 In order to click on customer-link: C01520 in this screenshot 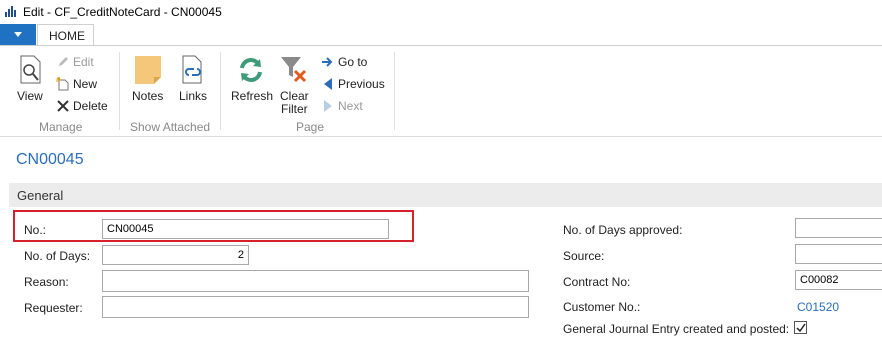, I will do `click(818, 307)`.